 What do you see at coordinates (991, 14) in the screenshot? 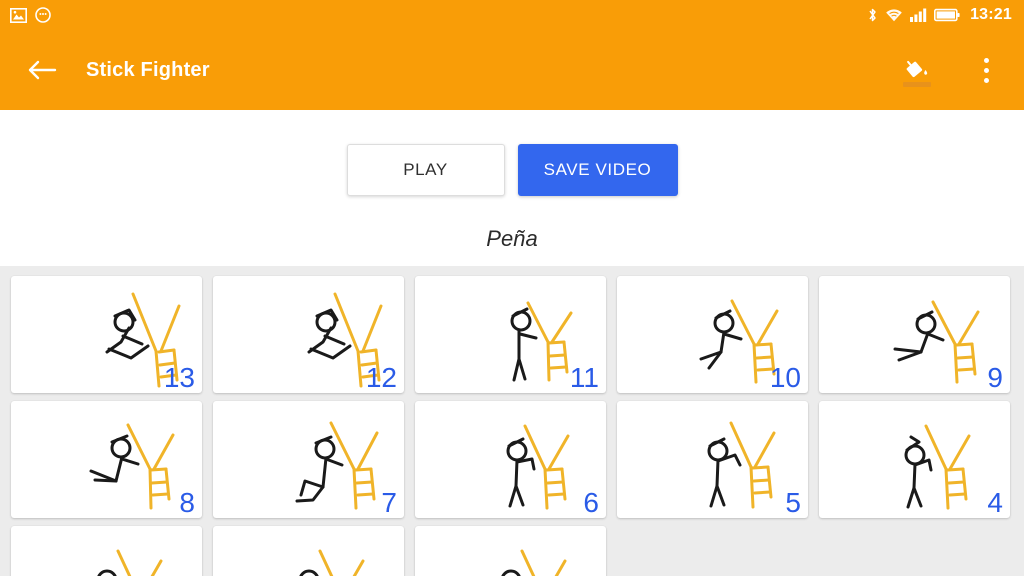
I see `status-bar-clock: 13:21` at bounding box center [991, 14].